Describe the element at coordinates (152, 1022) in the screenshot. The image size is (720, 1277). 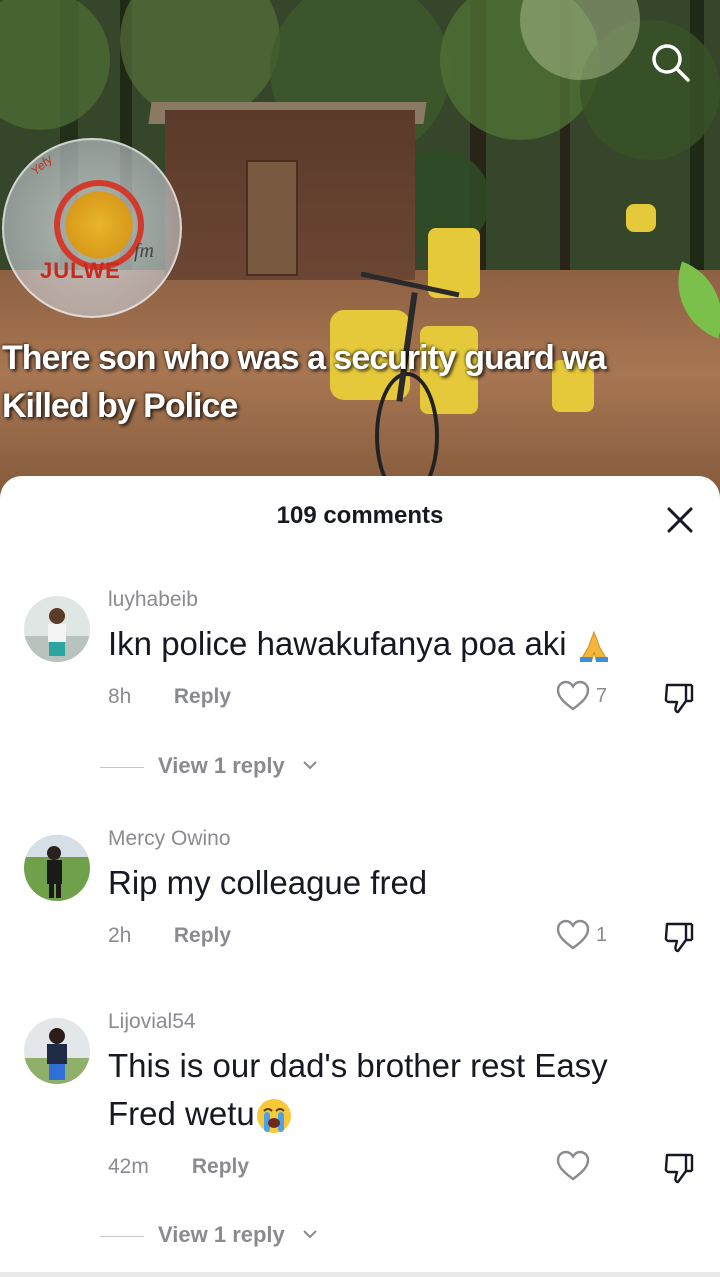
I see `comment-username: Lijovial54` at that location.